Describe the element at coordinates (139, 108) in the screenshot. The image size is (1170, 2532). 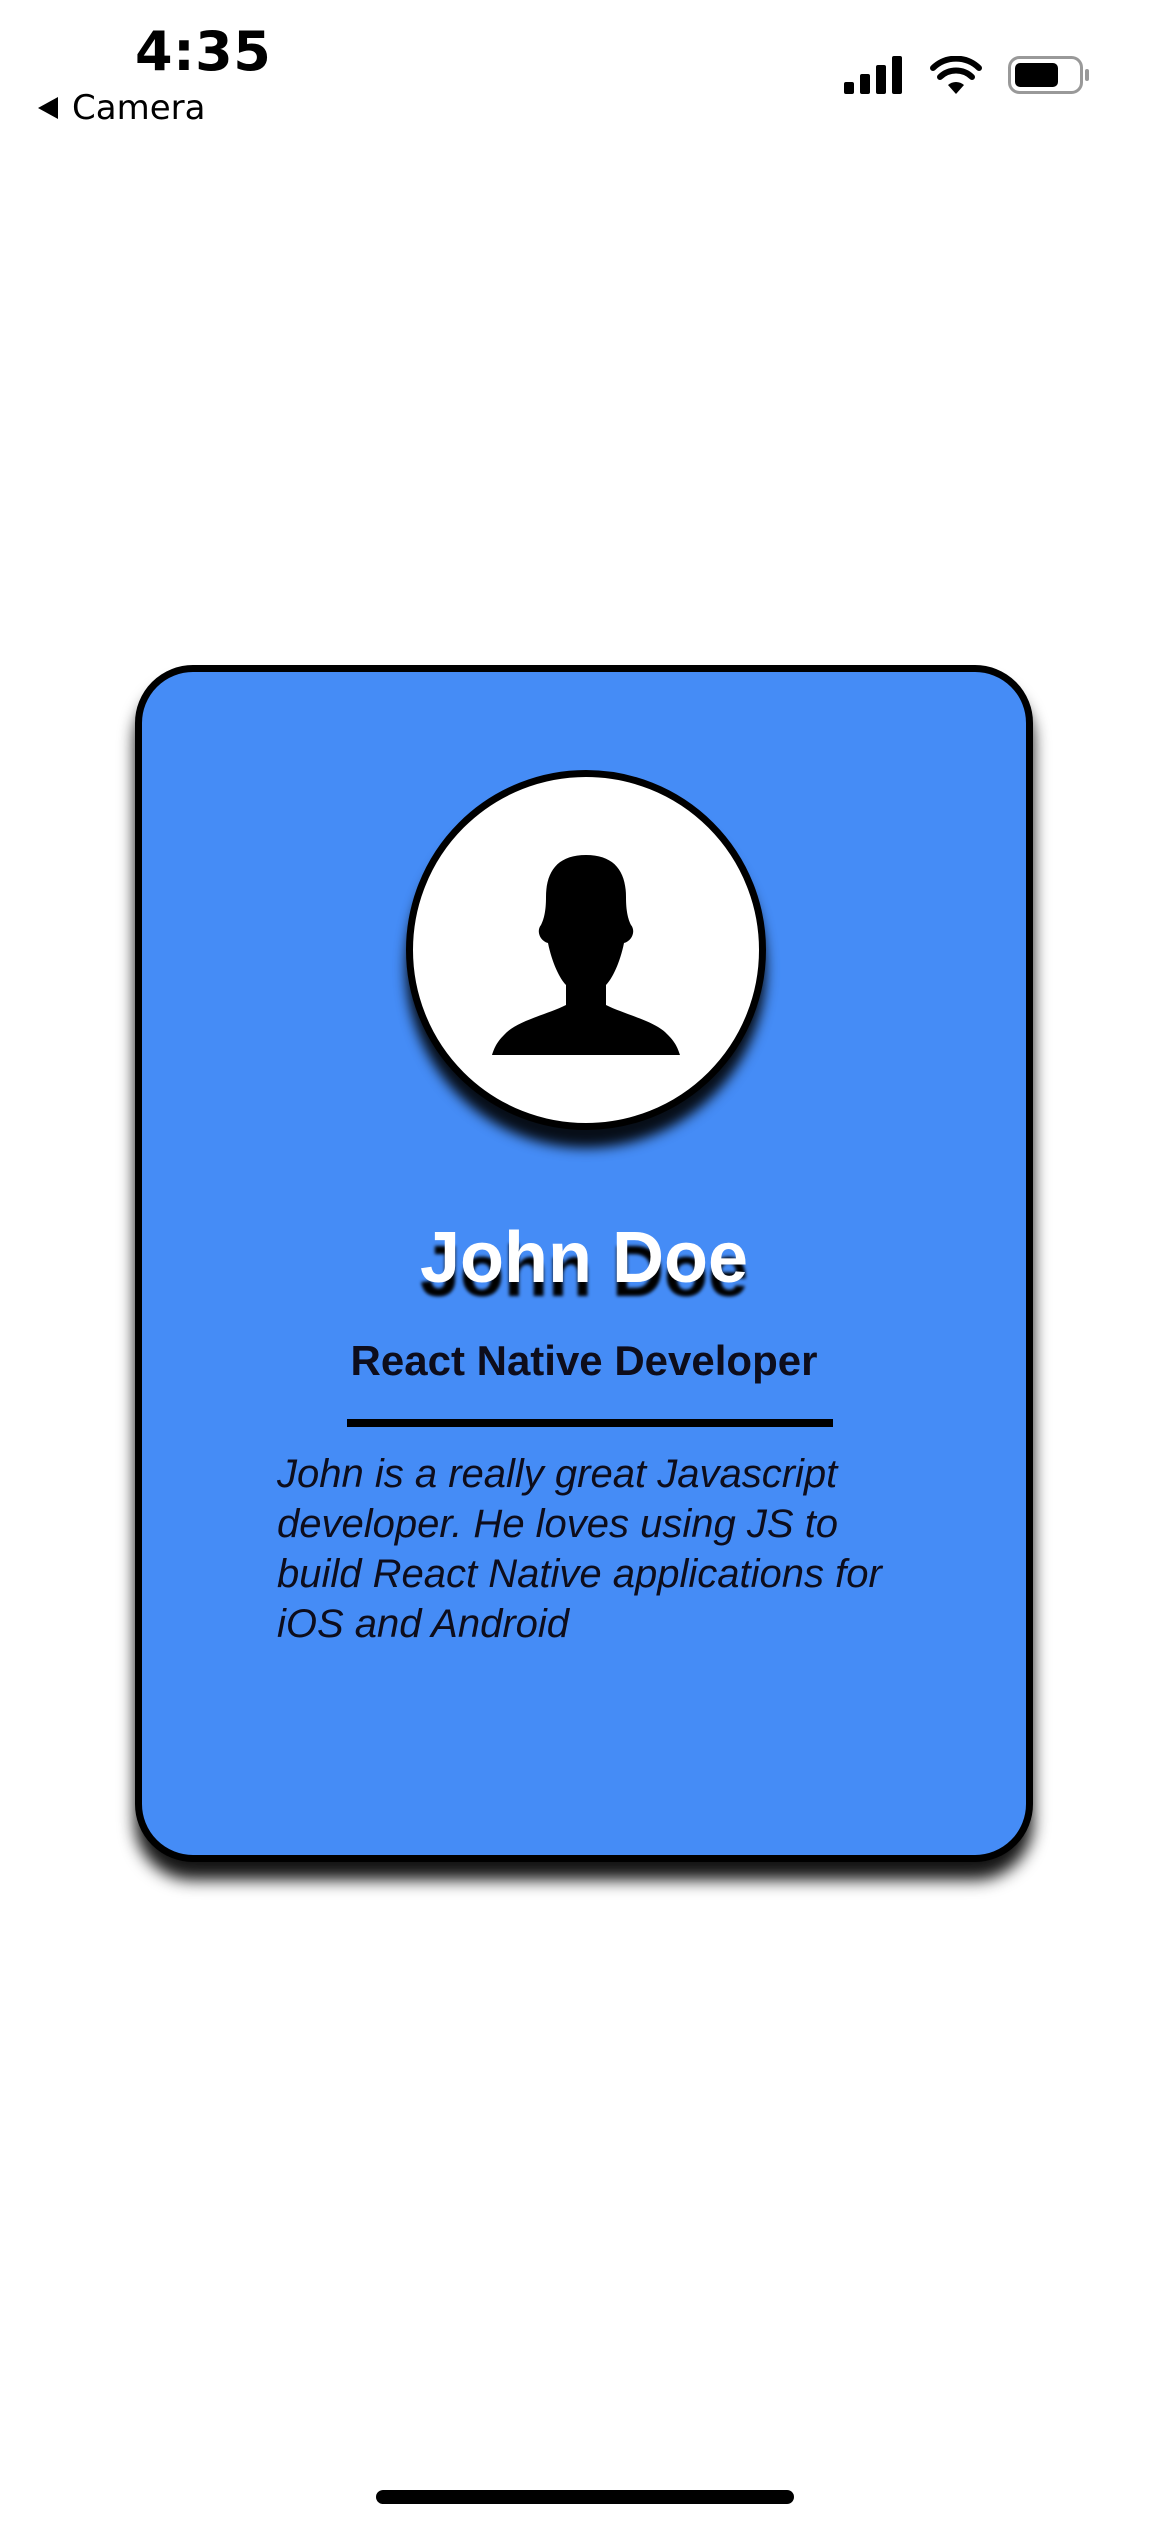
I see `back-link-label: Camera` at that location.